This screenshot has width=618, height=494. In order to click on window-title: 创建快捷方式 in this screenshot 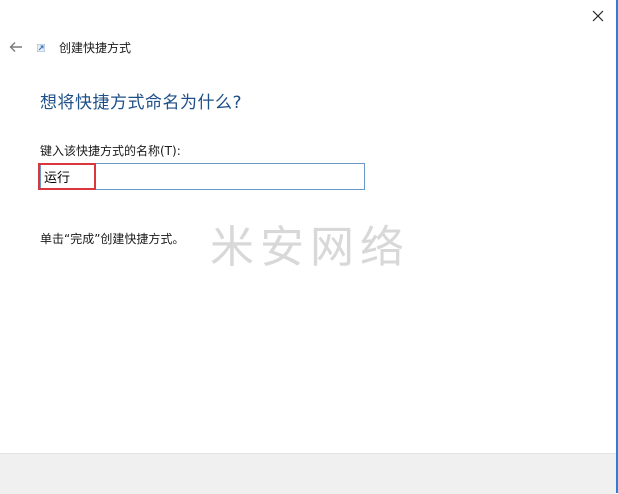, I will do `click(95, 48)`.